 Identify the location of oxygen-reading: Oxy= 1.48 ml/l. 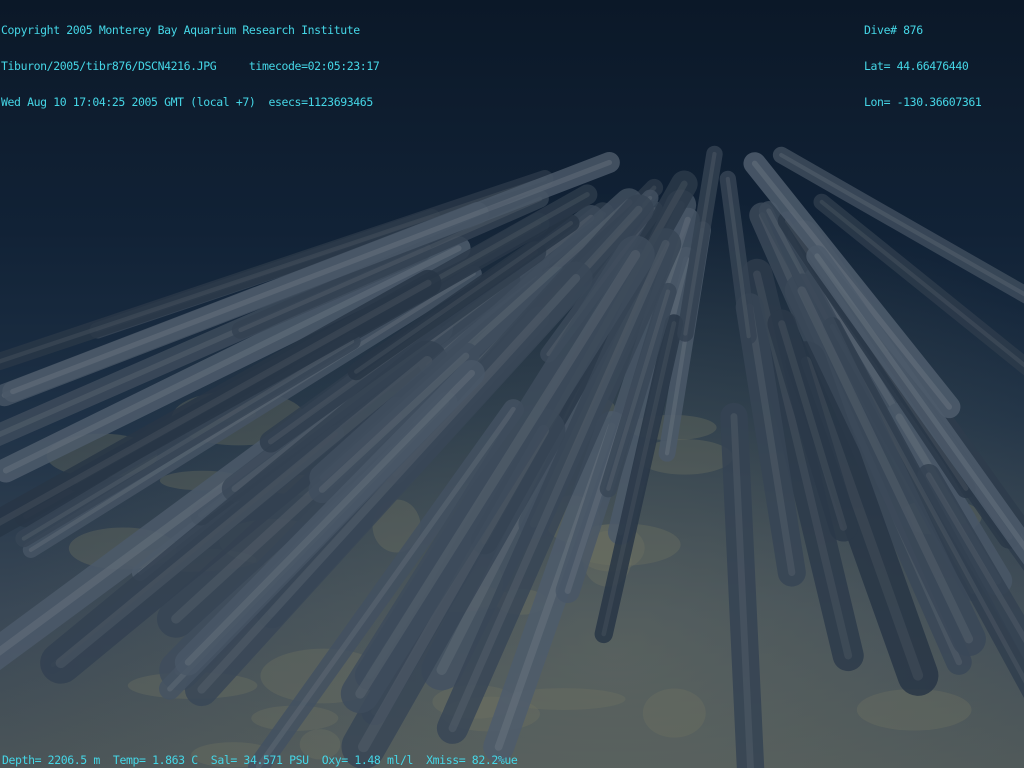
(367, 760).